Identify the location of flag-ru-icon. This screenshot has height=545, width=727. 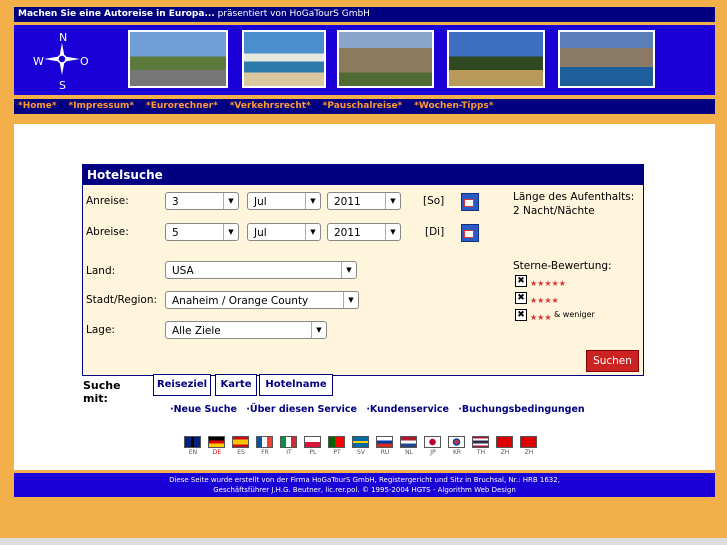
(384, 442).